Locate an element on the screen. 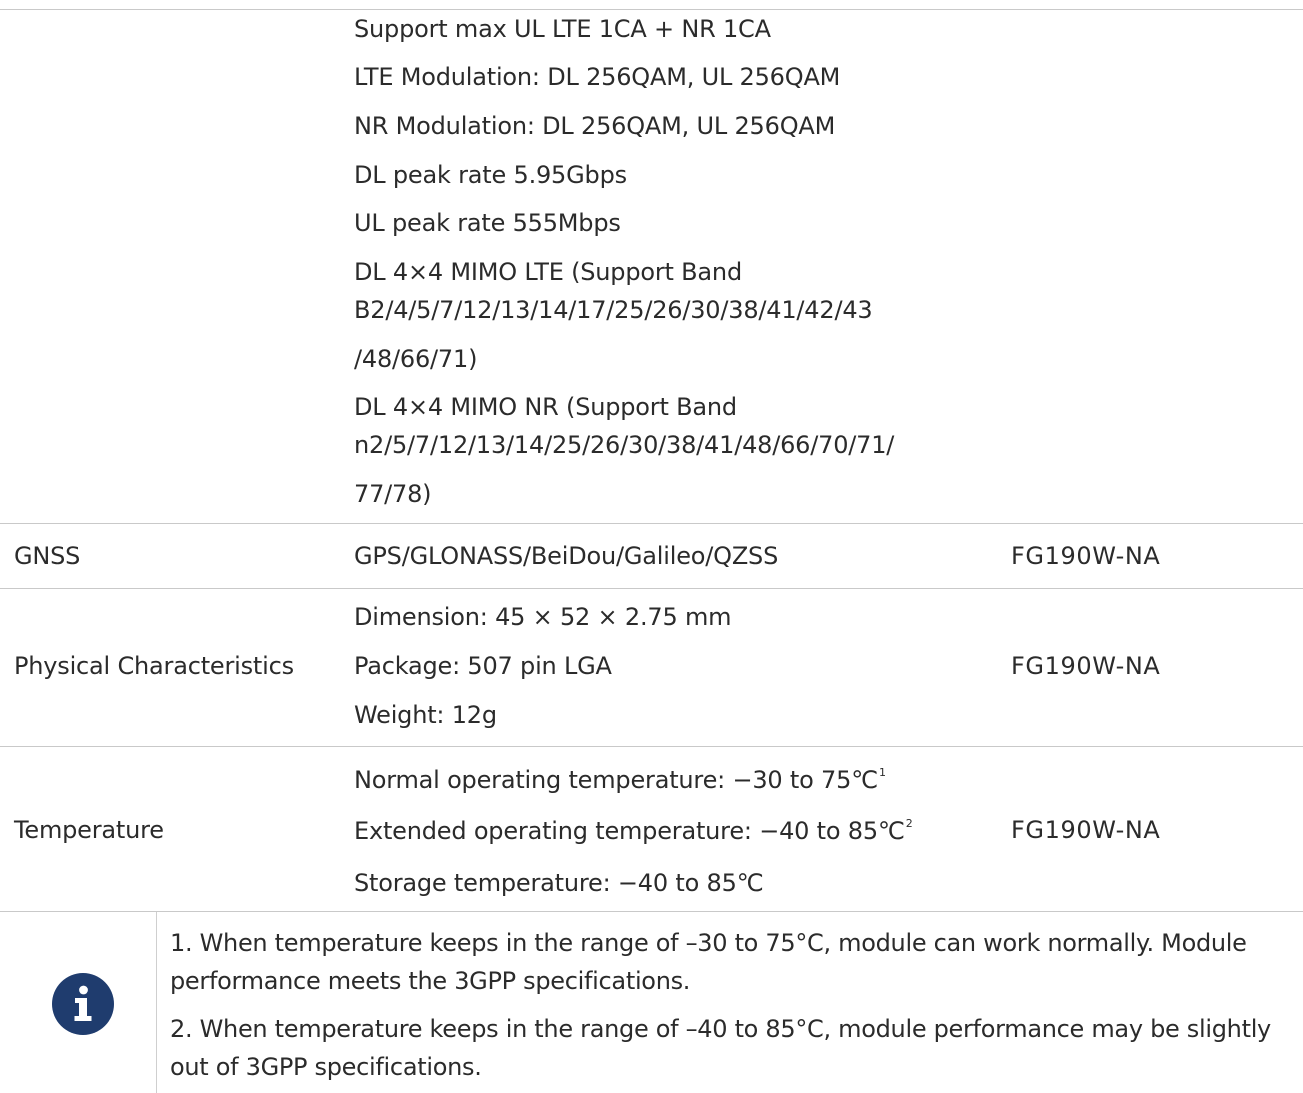 The height and width of the screenshot is (1093, 1303). footnote-ref-1: 1 is located at coordinates (882, 772).